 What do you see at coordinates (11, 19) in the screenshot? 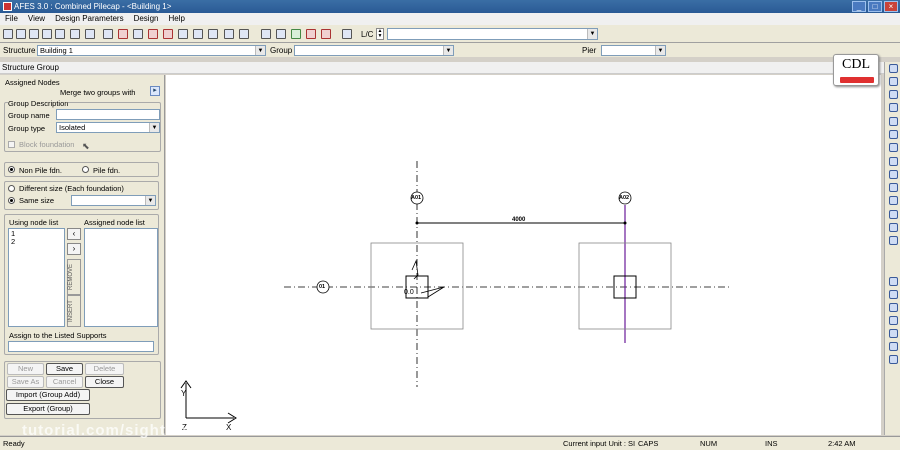
I see `menu-file: File` at bounding box center [11, 19].